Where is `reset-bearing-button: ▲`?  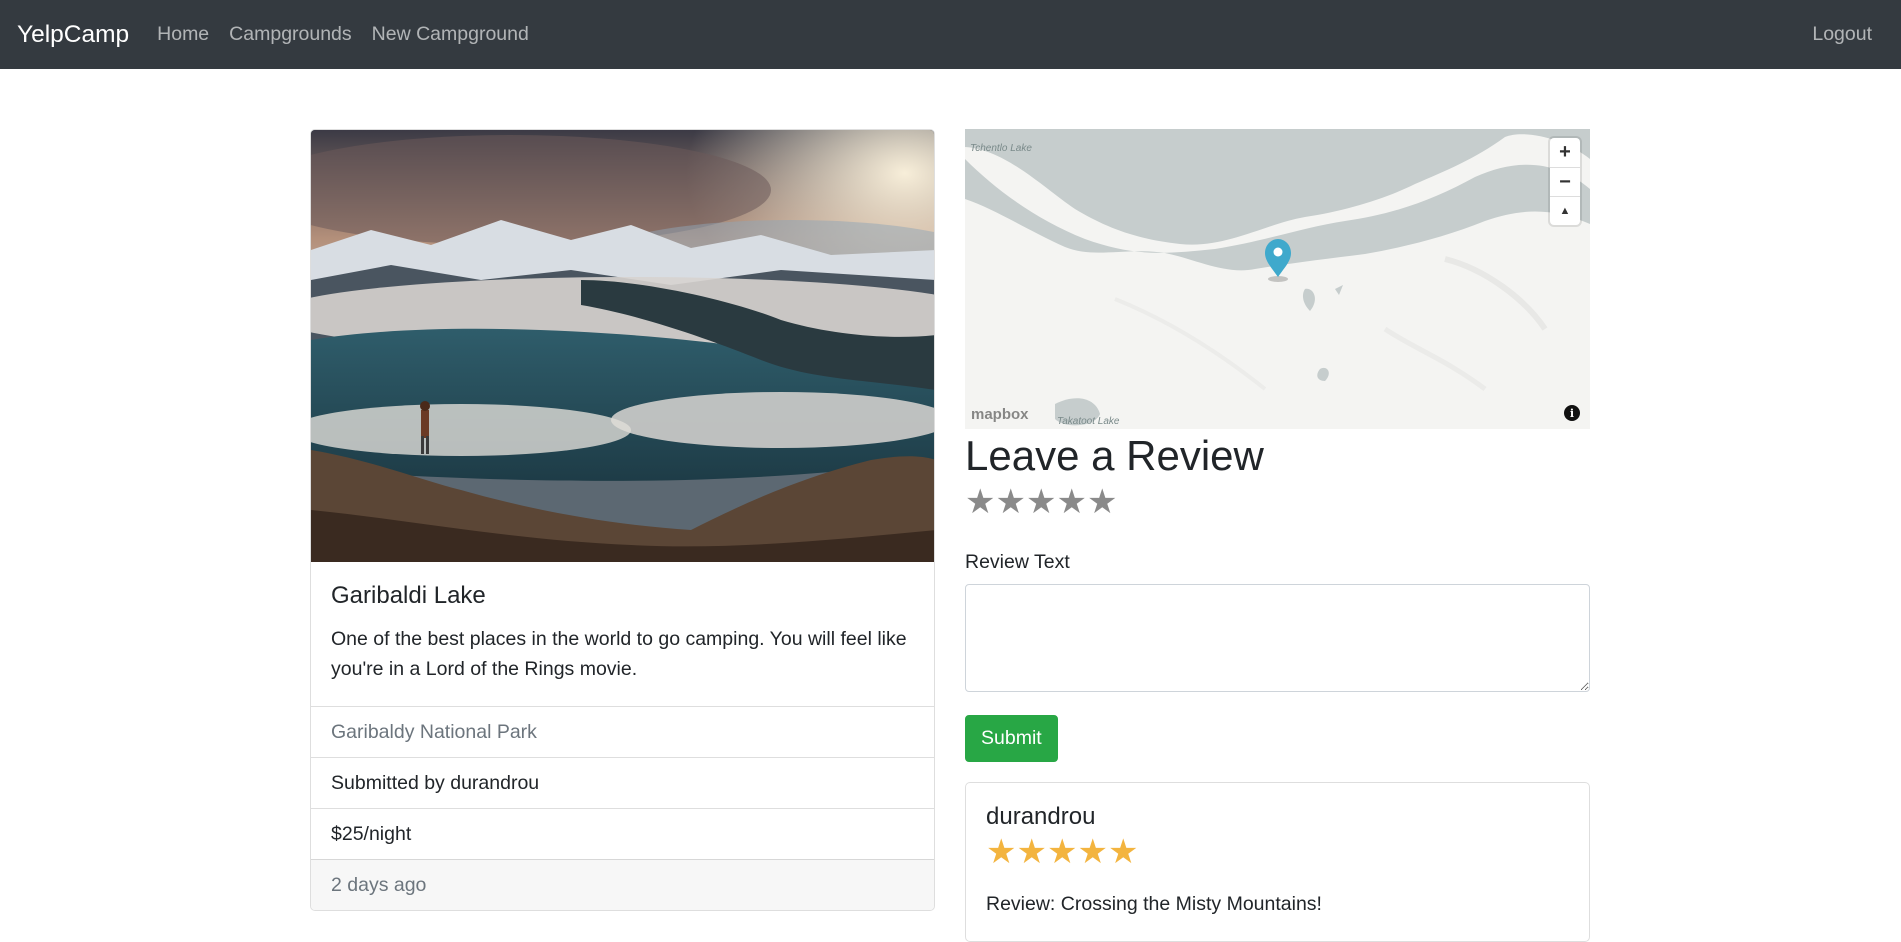
reset-bearing-button: ▲ is located at coordinates (1565, 210).